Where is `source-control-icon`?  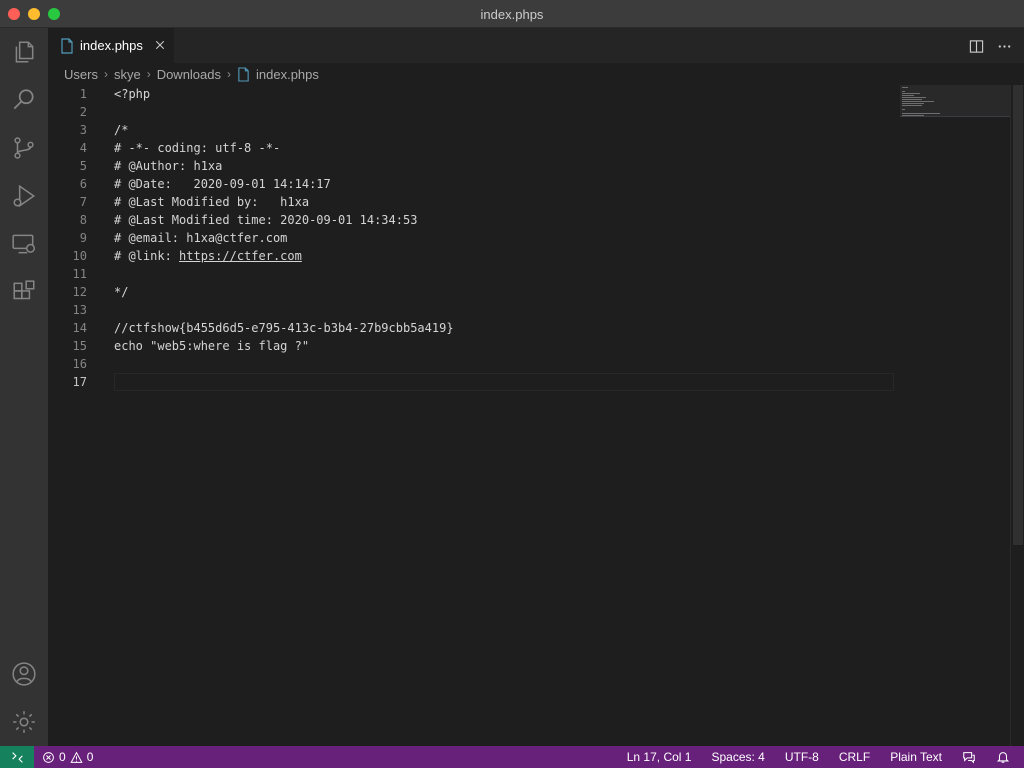
source-control-icon is located at coordinates (24, 148).